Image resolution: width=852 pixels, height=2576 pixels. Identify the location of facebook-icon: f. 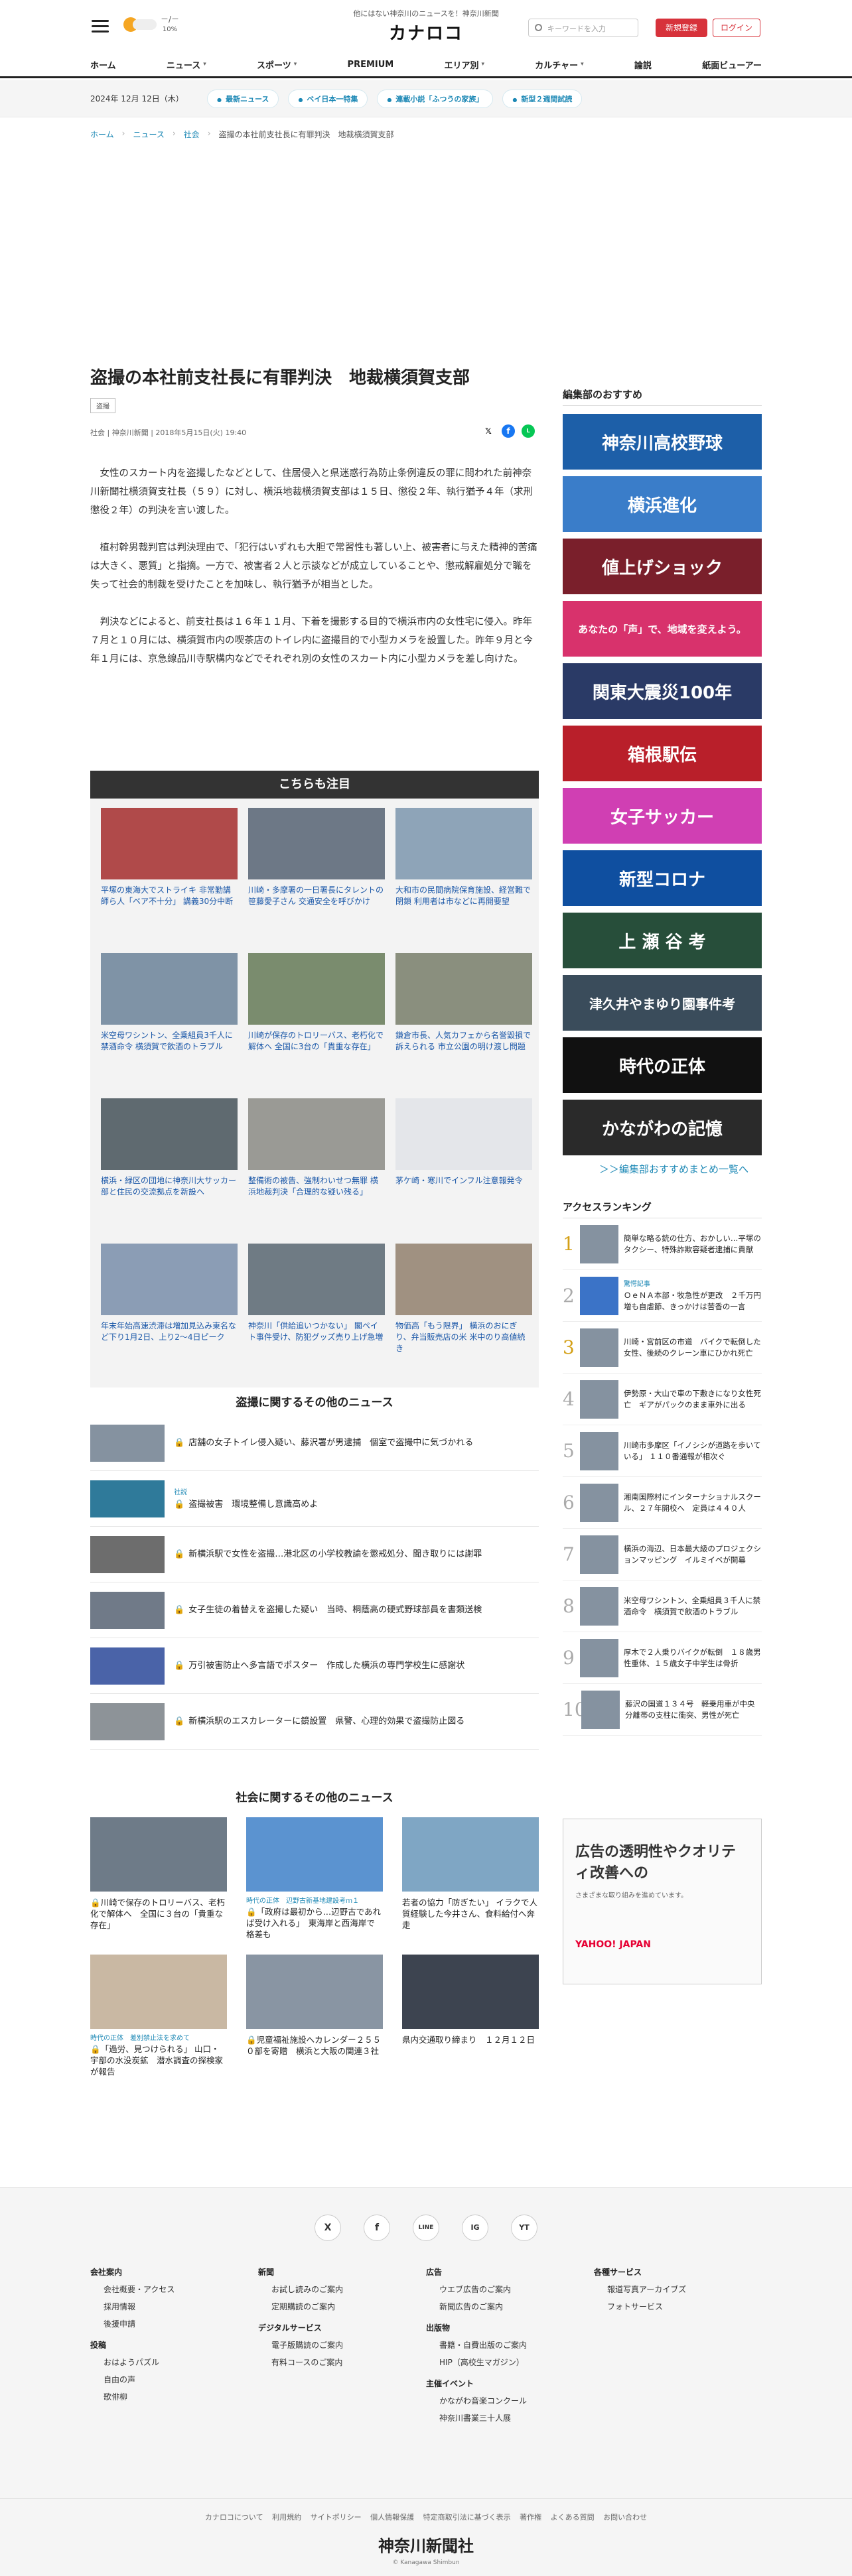
(377, 2228).